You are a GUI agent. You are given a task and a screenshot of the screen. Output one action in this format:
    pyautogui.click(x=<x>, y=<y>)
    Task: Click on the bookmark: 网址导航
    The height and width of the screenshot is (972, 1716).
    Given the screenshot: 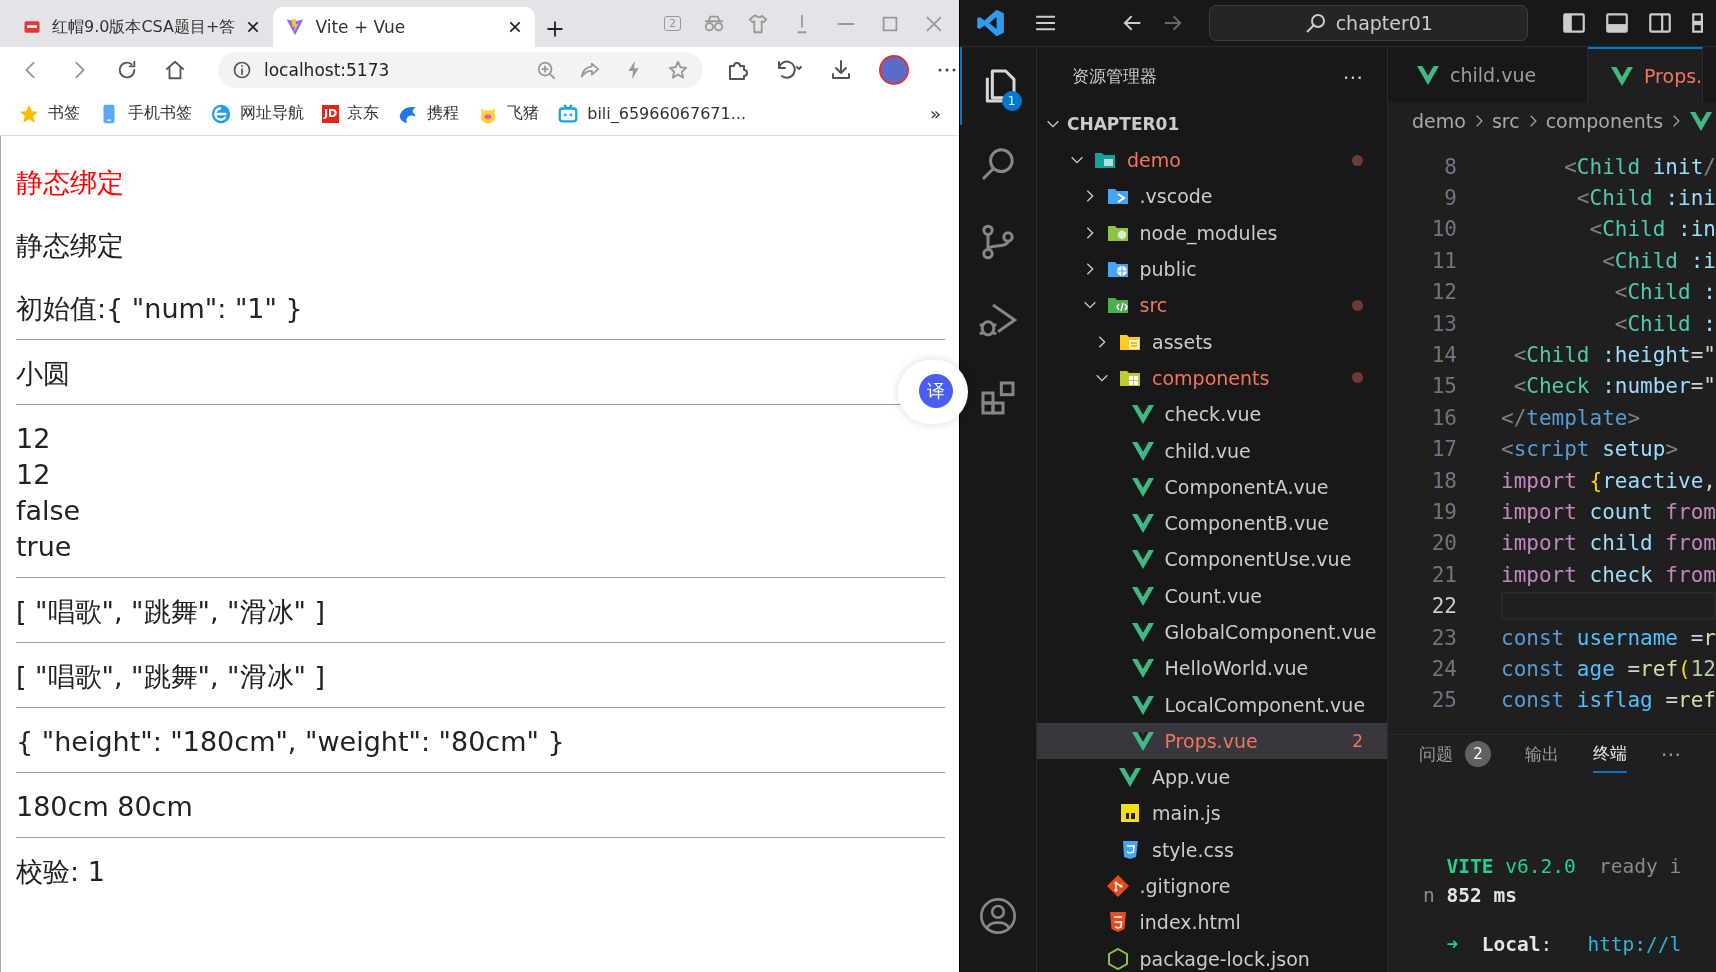 What is the action you would take?
    pyautogui.click(x=257, y=113)
    